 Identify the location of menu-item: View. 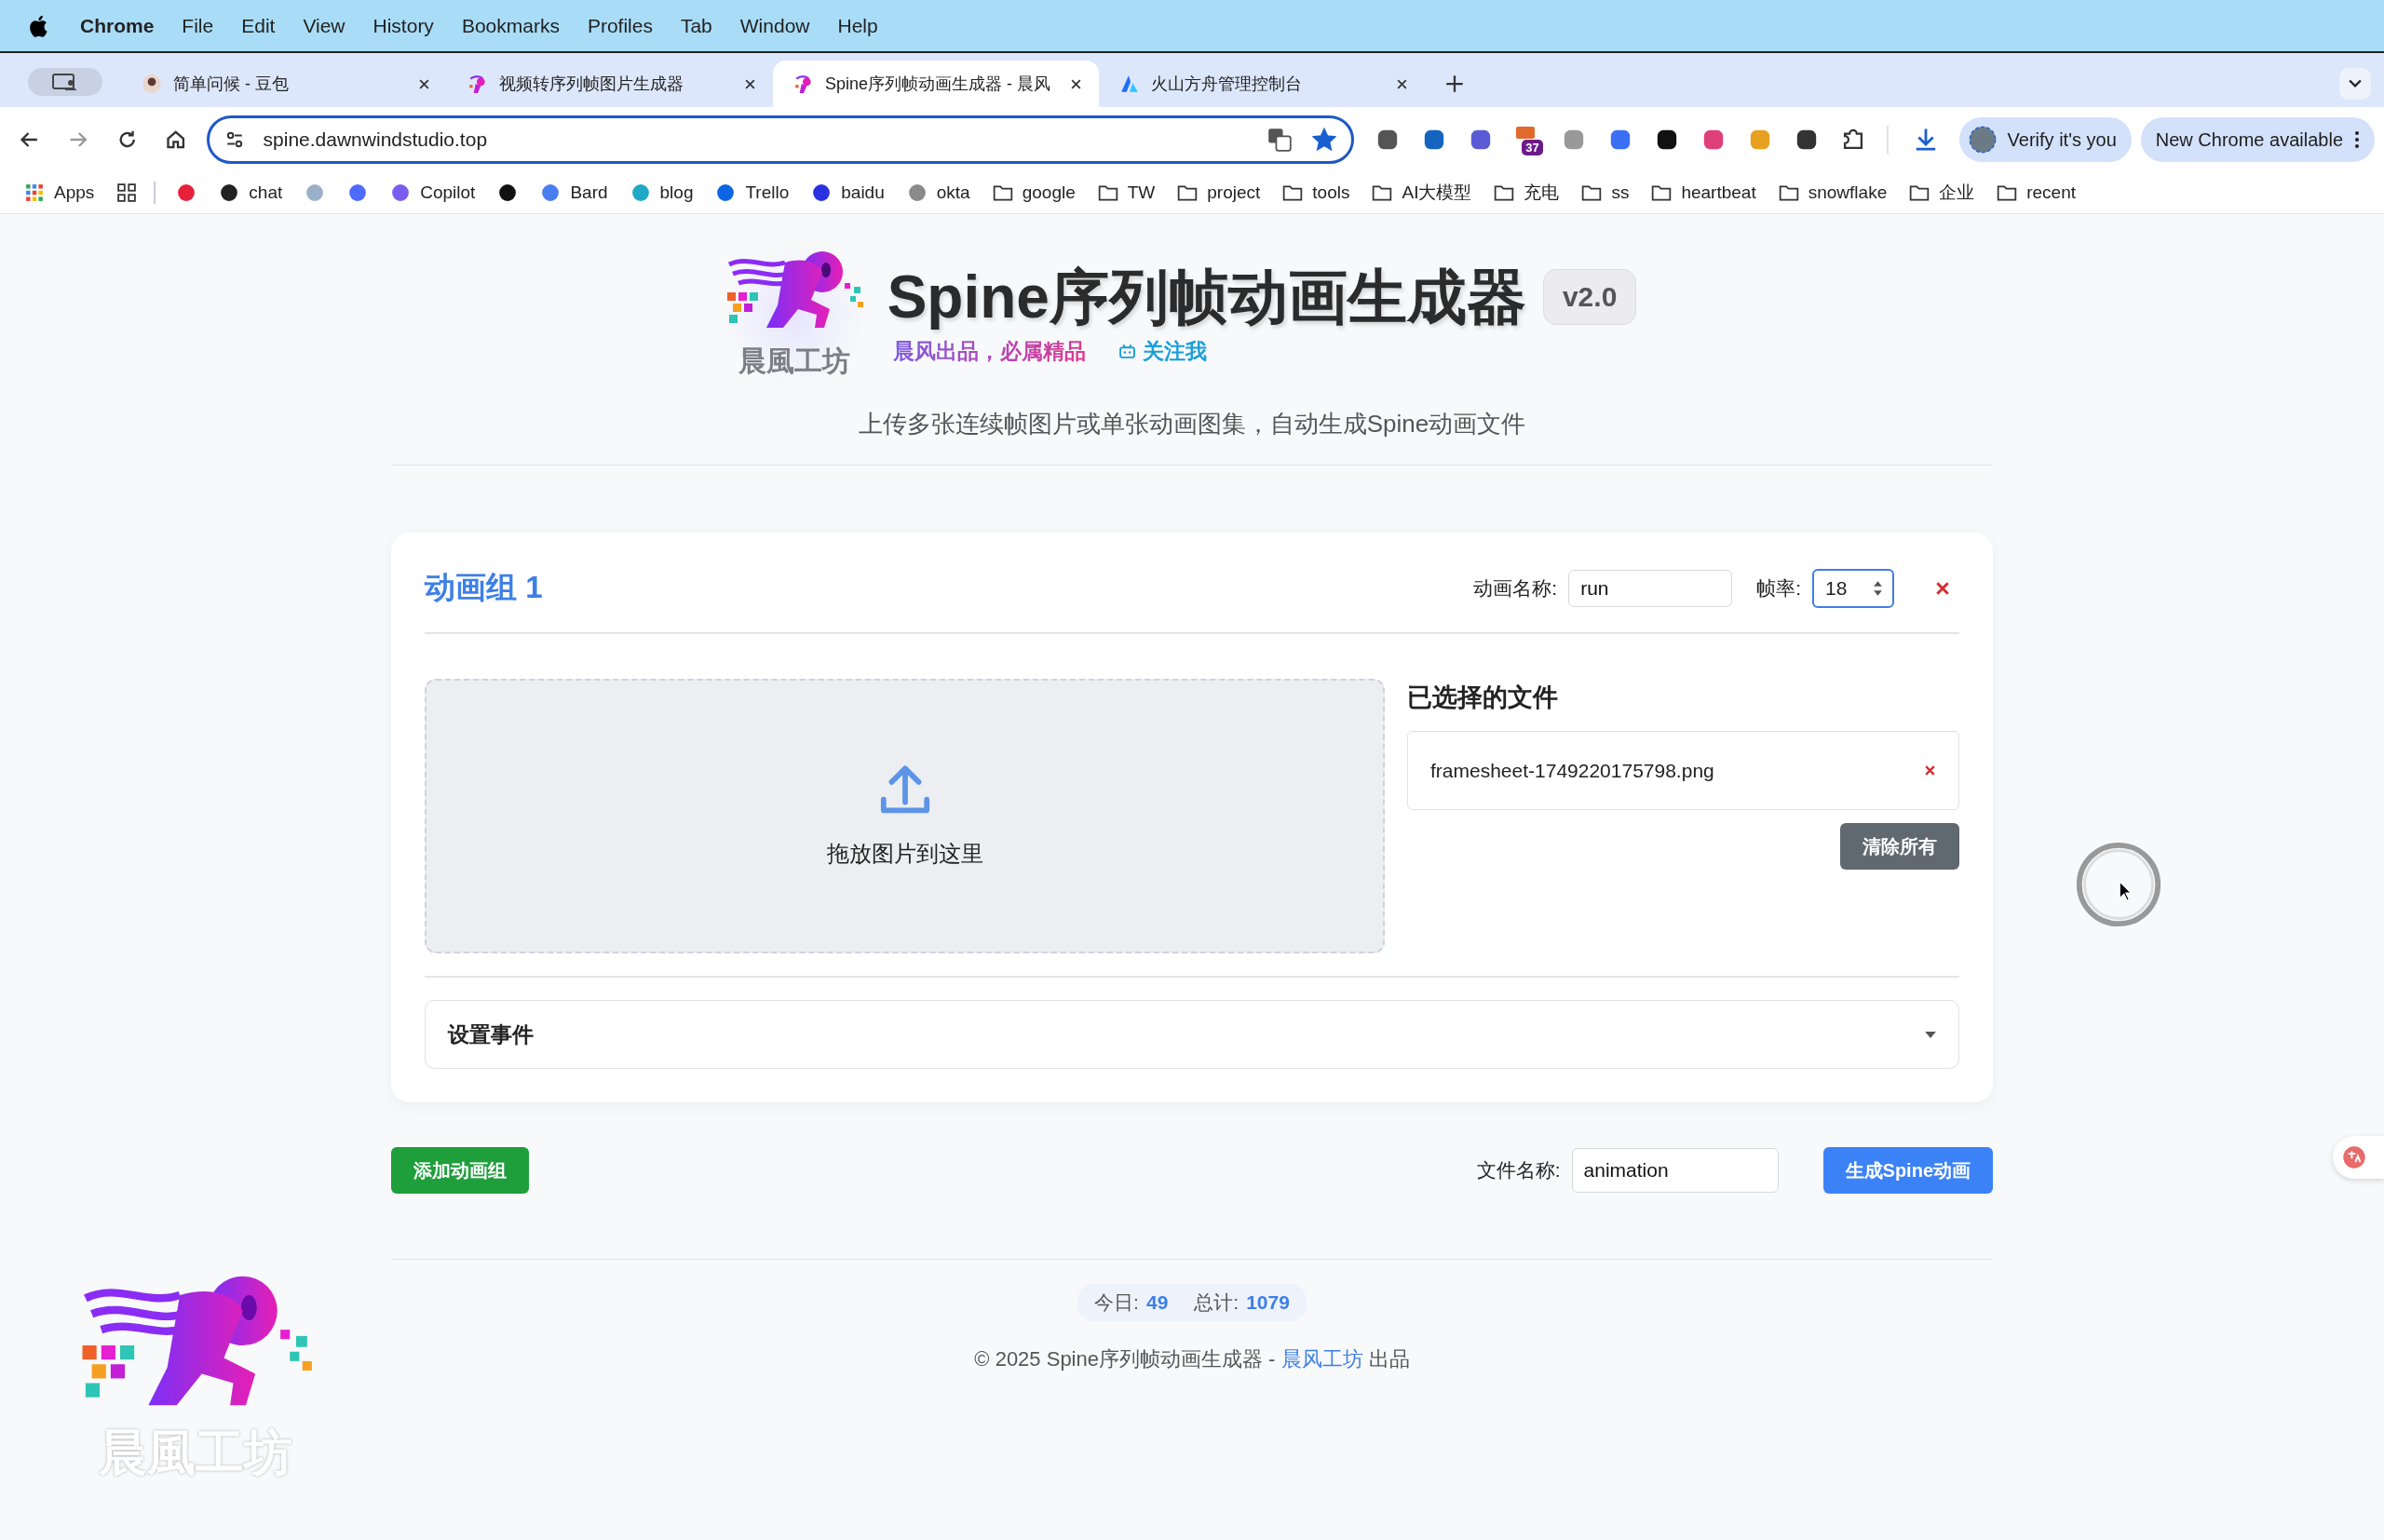
(324, 26).